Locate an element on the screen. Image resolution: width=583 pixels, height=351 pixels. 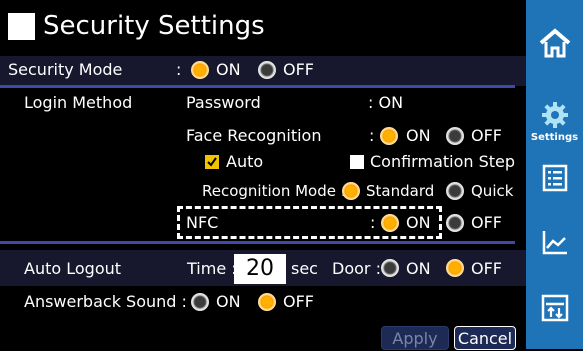
door-on-label: ON is located at coordinates (418, 268).